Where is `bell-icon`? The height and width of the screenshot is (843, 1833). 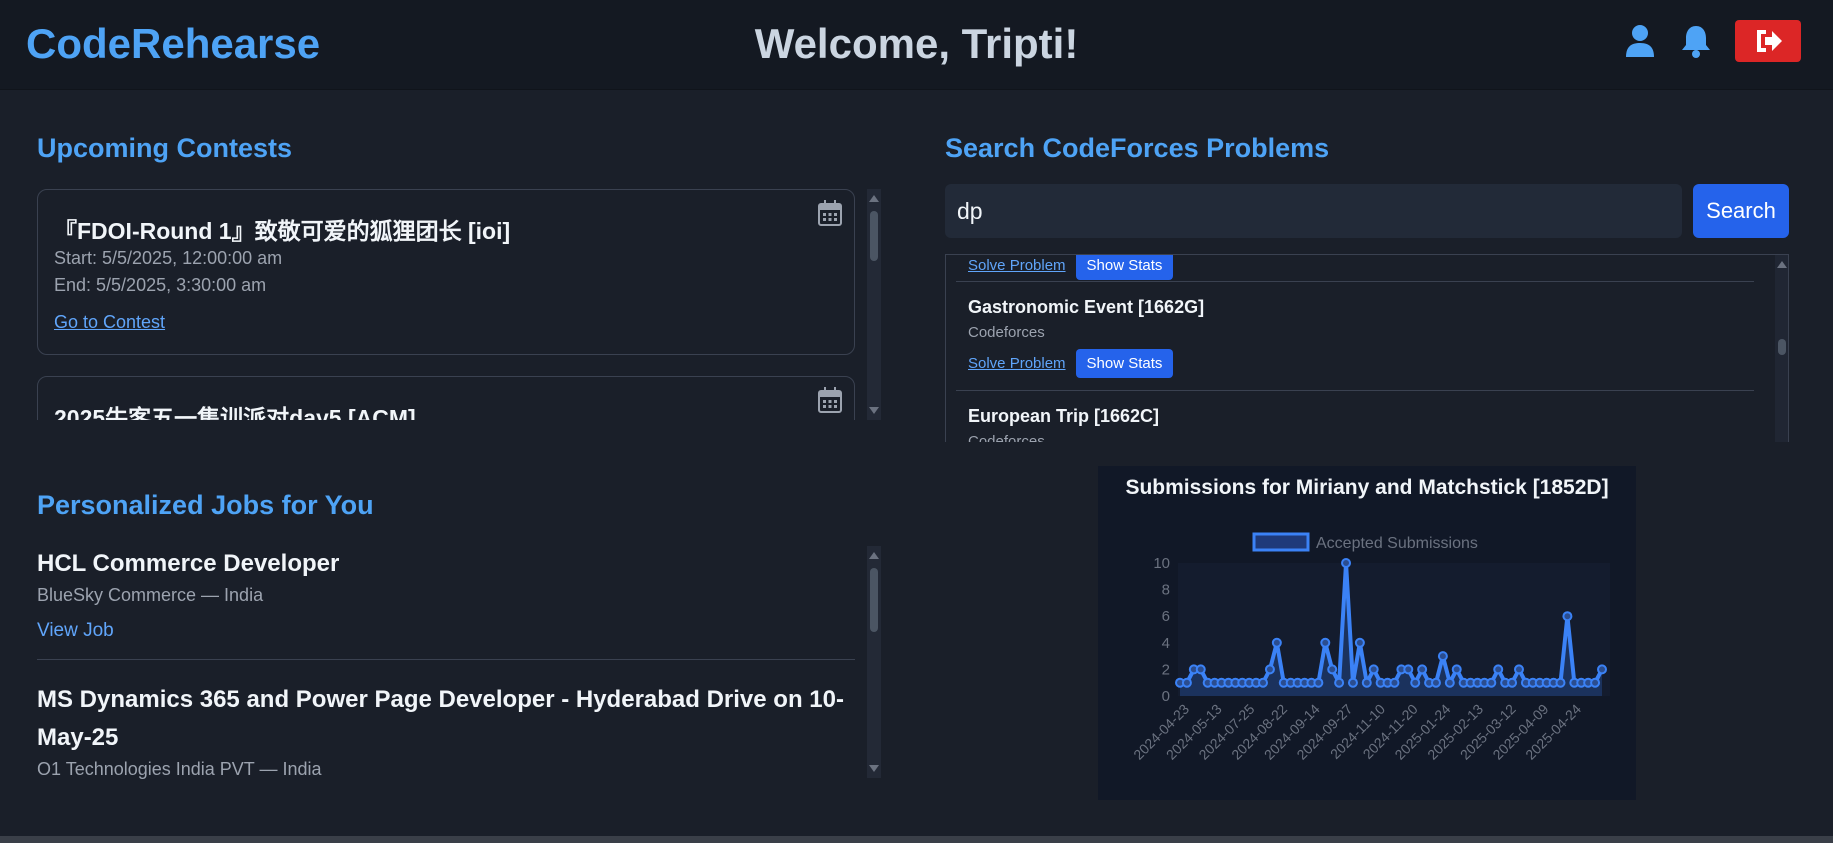
bell-icon is located at coordinates (1696, 41).